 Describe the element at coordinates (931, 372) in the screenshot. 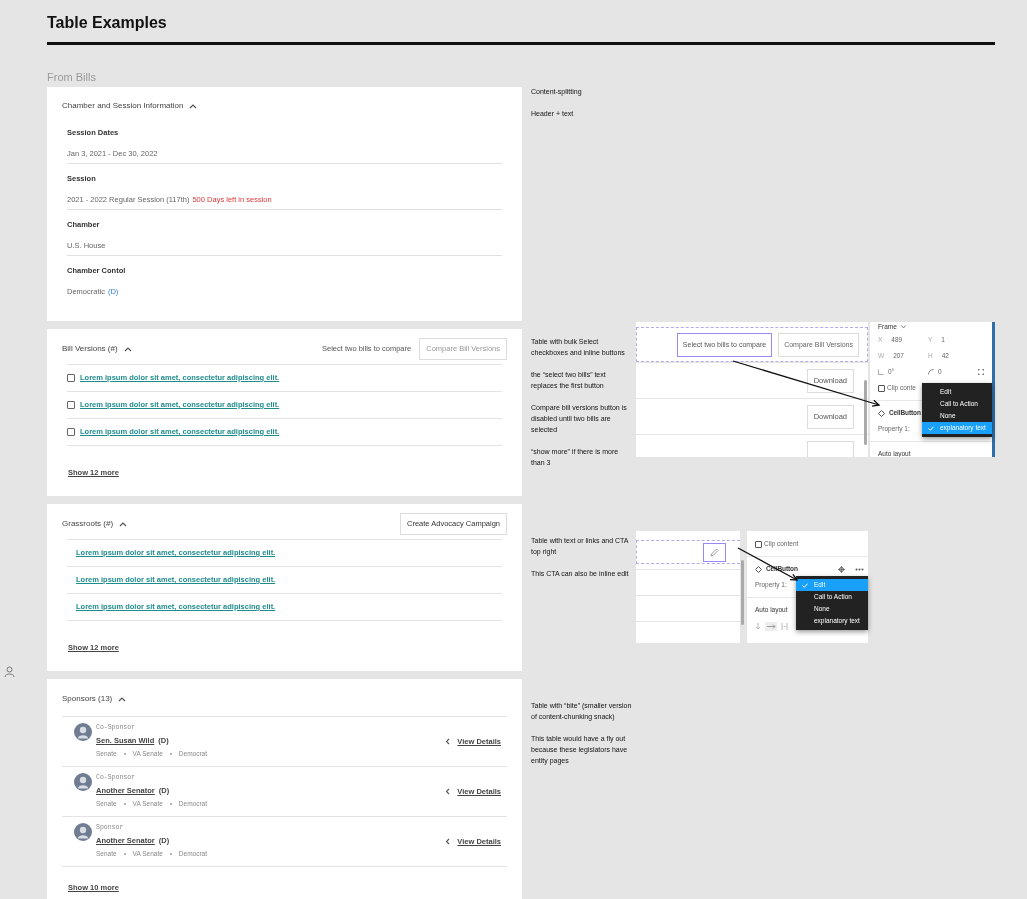

I see `corner-radius-icon` at that location.